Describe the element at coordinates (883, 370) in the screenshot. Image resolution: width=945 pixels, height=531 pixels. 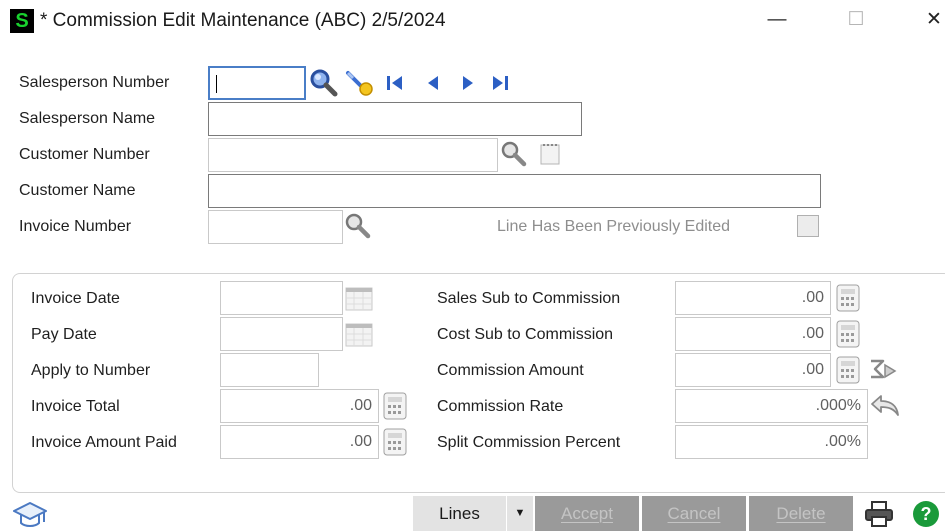
I see `recalculate-icon` at that location.